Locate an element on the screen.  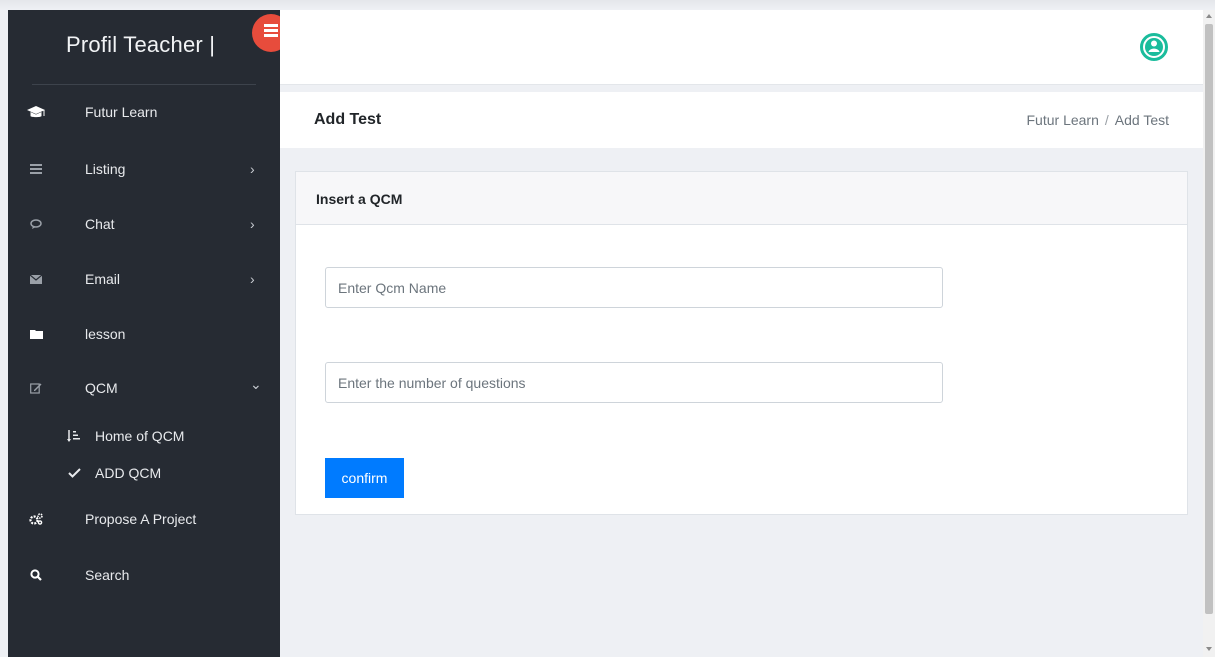
question-count-input is located at coordinates (634, 382).